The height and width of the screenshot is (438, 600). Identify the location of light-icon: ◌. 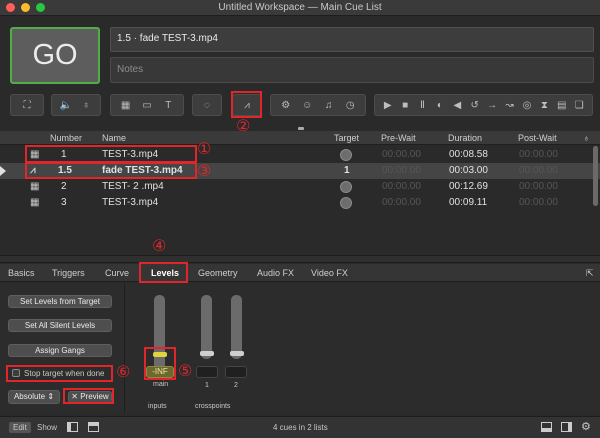
(207, 105).